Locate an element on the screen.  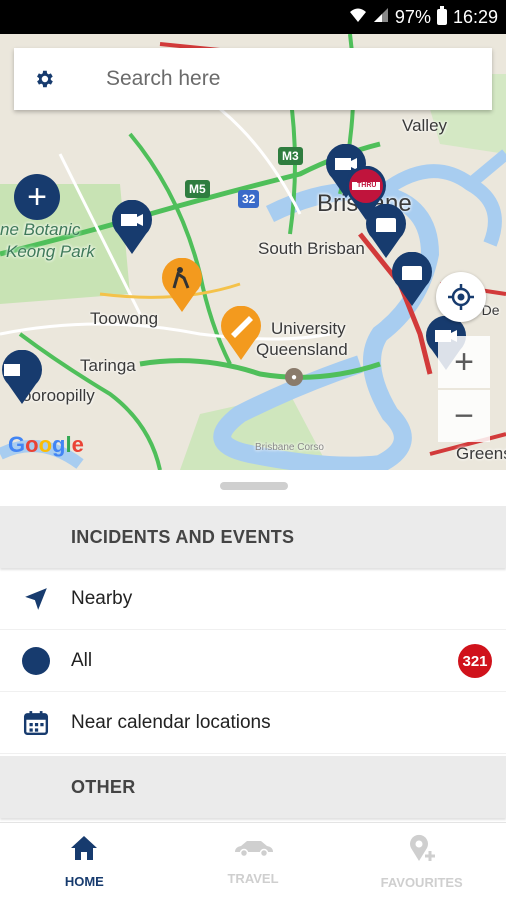
route-shield-m3: M3 is located at coordinates (290, 156).